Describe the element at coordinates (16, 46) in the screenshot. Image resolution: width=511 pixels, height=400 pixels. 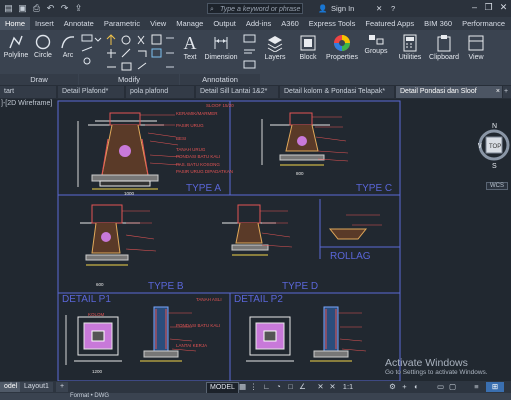
I see `polyline-button: Polyline` at that location.